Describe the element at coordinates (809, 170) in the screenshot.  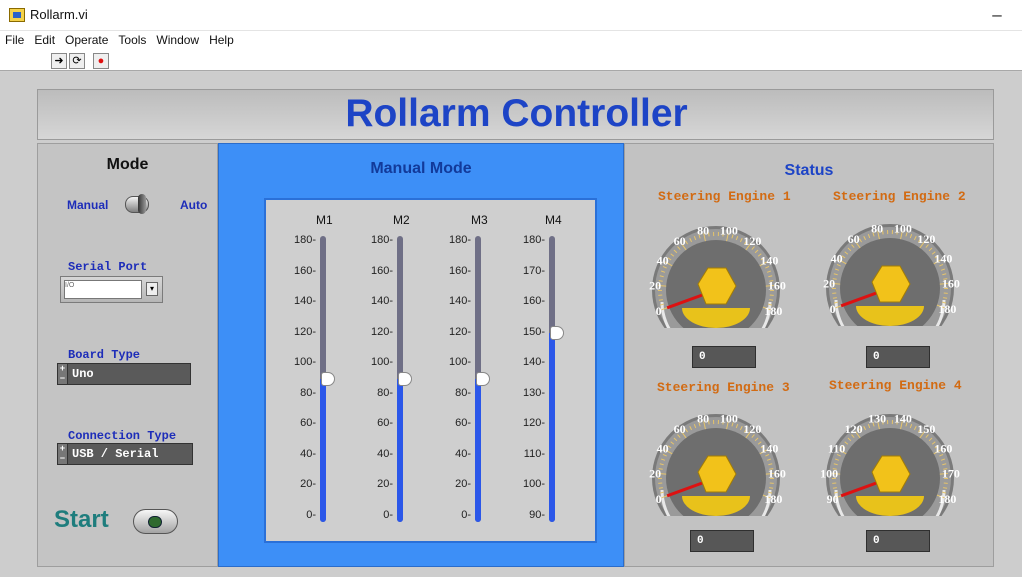
I see `status-title: Status` at that location.